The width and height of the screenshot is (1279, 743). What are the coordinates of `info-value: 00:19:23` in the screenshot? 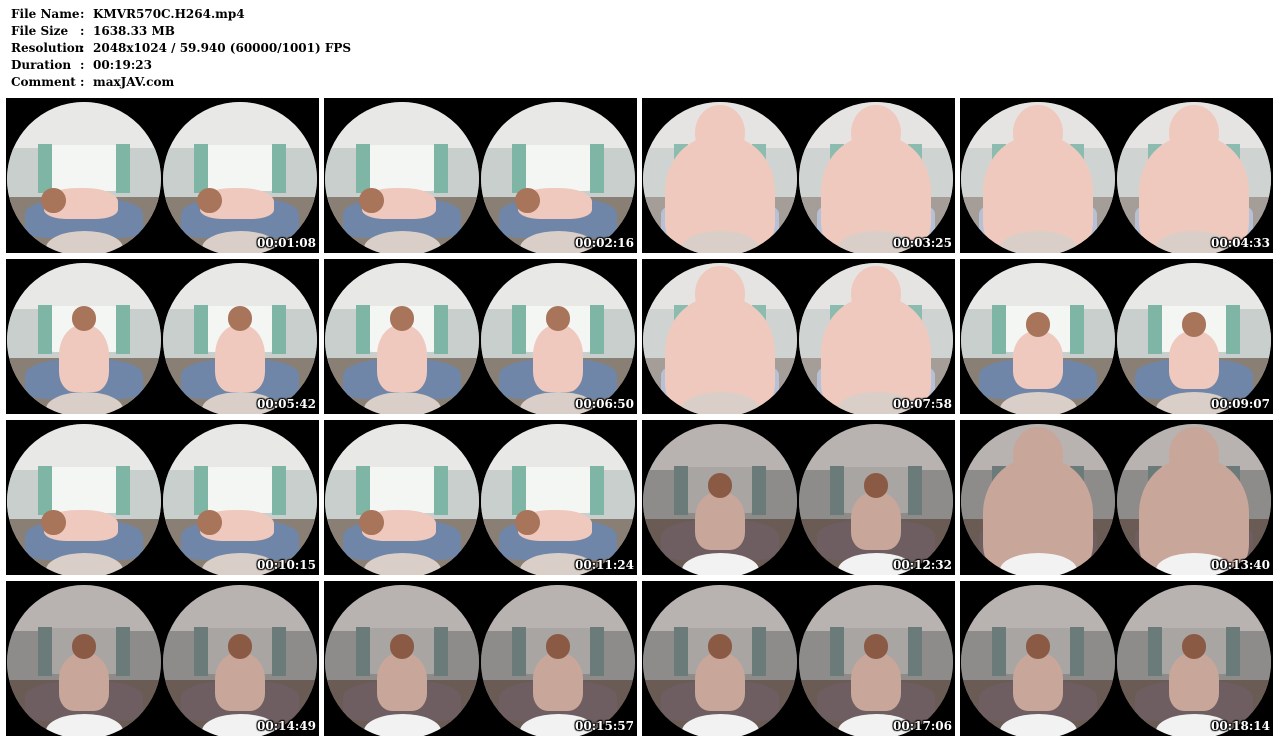 It's located at (122, 65).